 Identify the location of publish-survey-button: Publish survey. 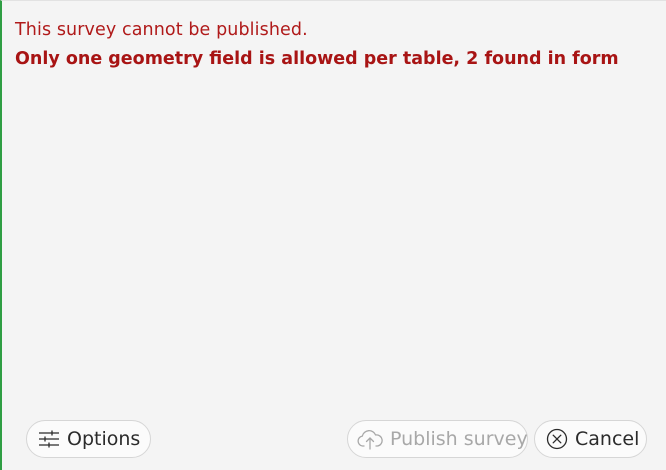
(437, 439).